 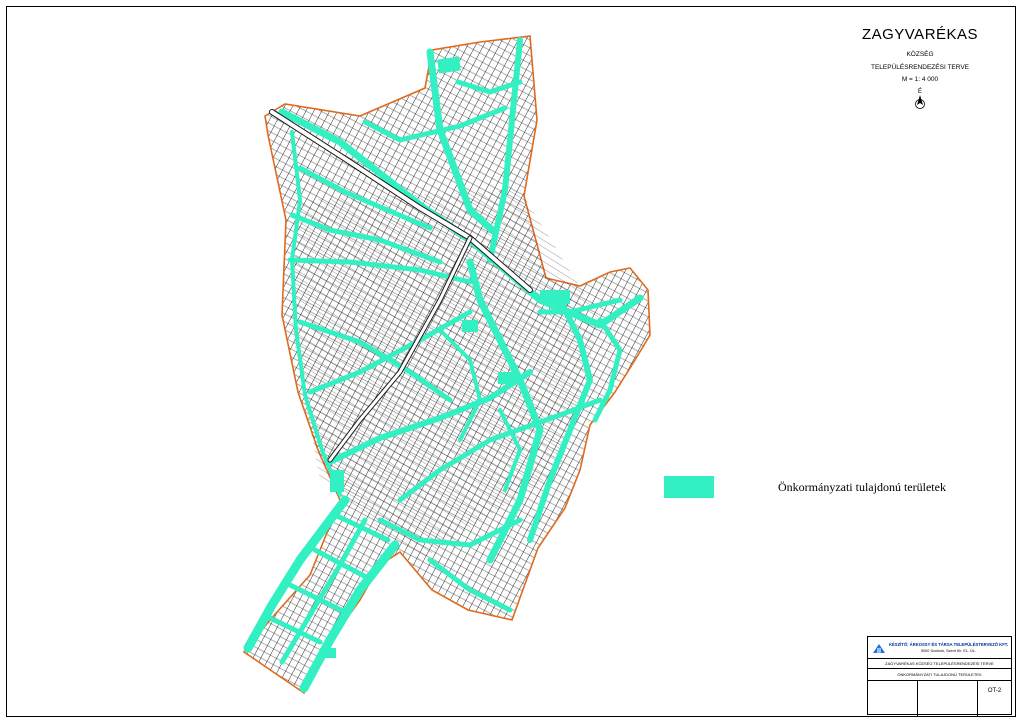 I want to click on map-title: ZAGYVARÉKAS, so click(x=920, y=34).